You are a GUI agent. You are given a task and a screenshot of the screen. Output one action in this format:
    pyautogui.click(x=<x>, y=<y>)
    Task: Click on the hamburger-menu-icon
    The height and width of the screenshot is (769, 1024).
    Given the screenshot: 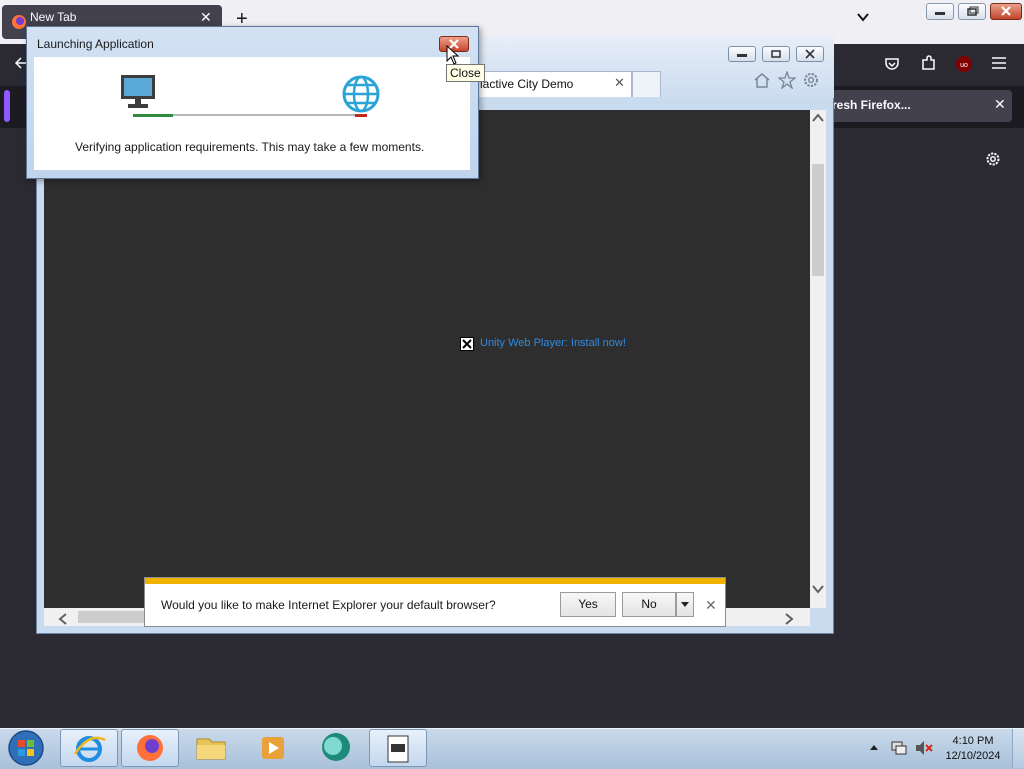 What is the action you would take?
    pyautogui.click(x=999, y=63)
    